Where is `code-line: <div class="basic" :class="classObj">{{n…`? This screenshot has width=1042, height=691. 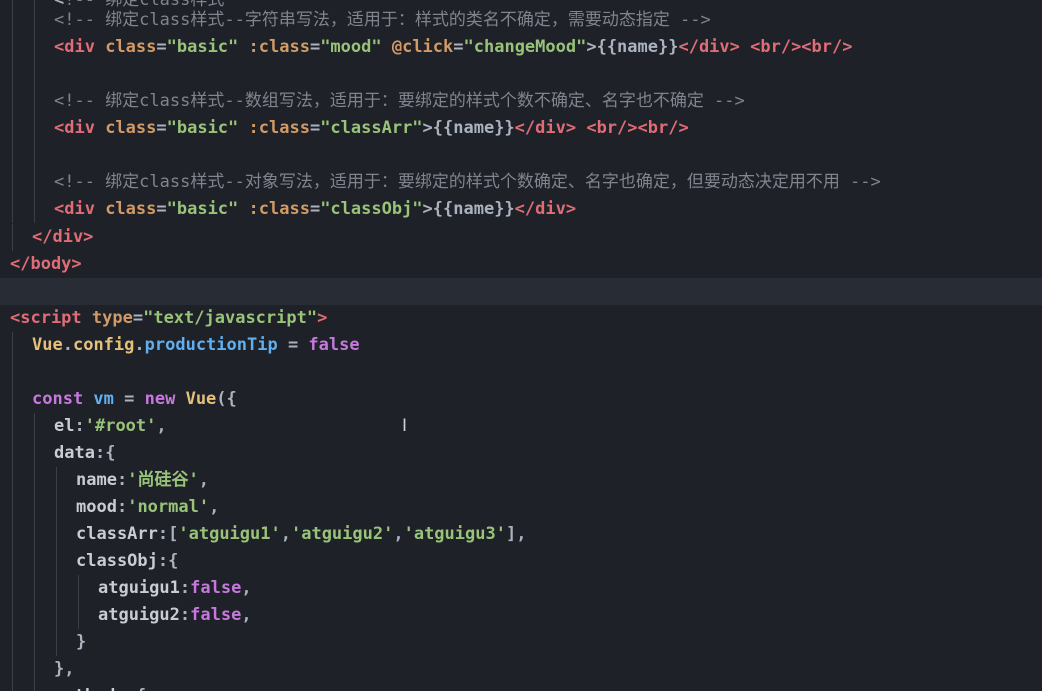 code-line: <div class="basic" :class="classObj">{{n… is located at coordinates (521, 209).